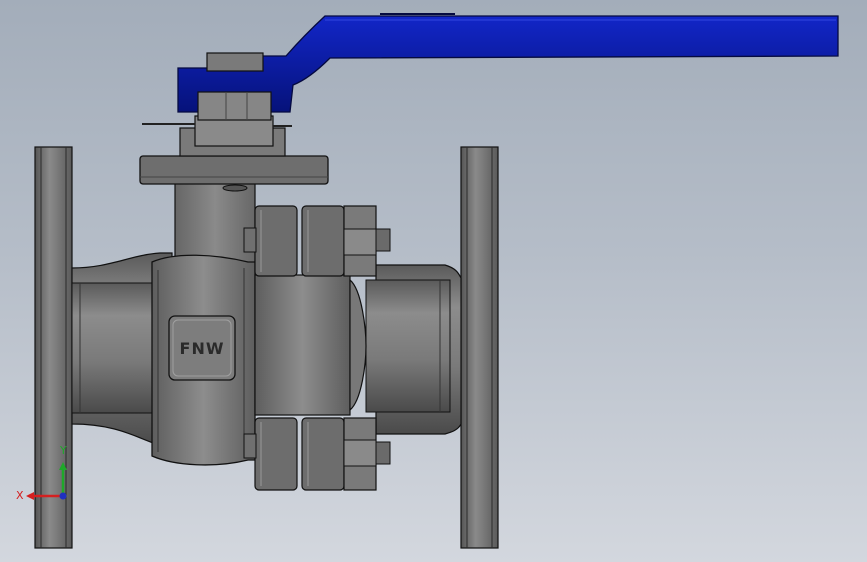 The width and height of the screenshot is (867, 562). I want to click on right-end-connector, so click(413, 349).